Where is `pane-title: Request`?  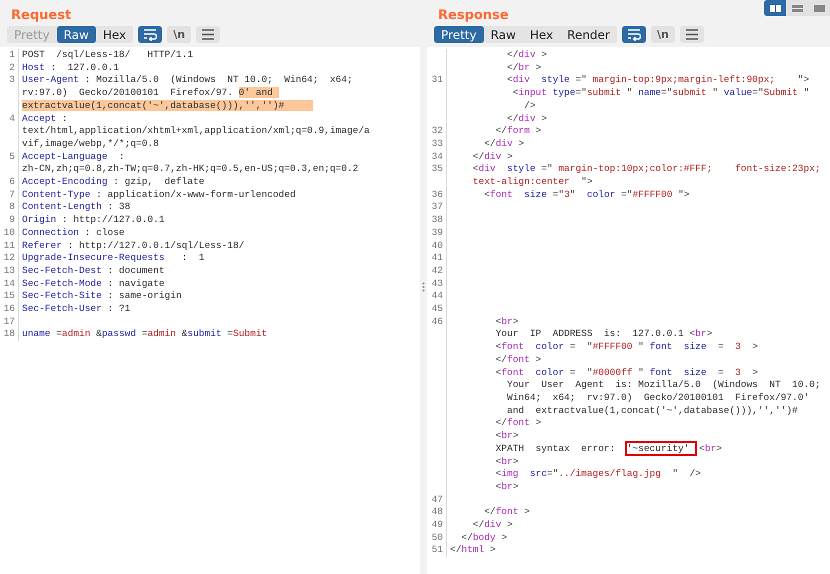 pane-title: Request is located at coordinates (41, 16).